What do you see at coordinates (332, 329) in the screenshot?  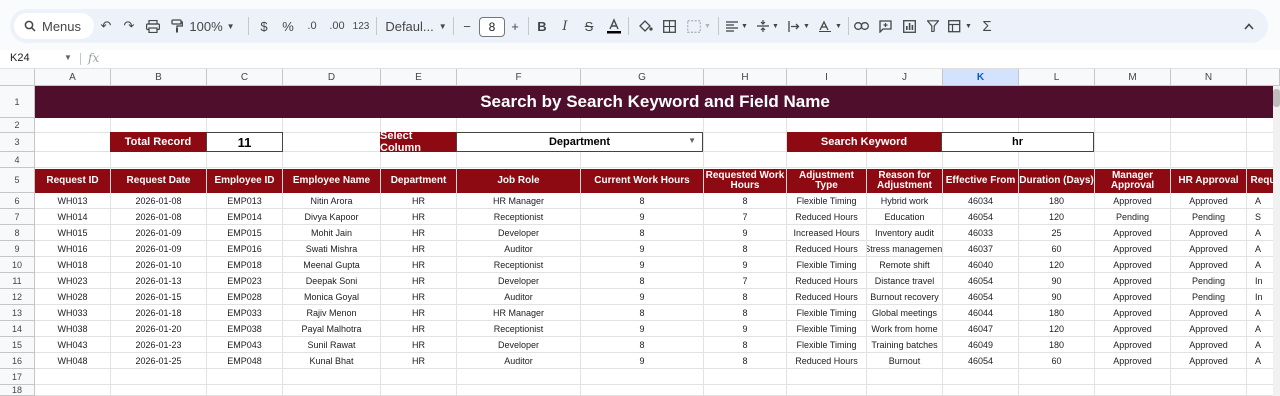 I see `table-cell: Payal Malhotra` at bounding box center [332, 329].